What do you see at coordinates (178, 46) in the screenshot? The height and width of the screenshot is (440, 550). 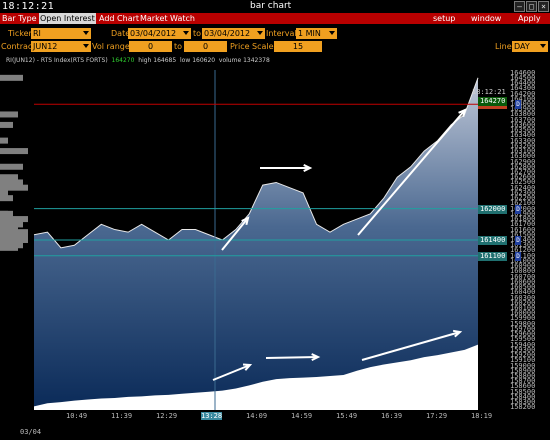 I see `vol-range-to-label: to` at bounding box center [178, 46].